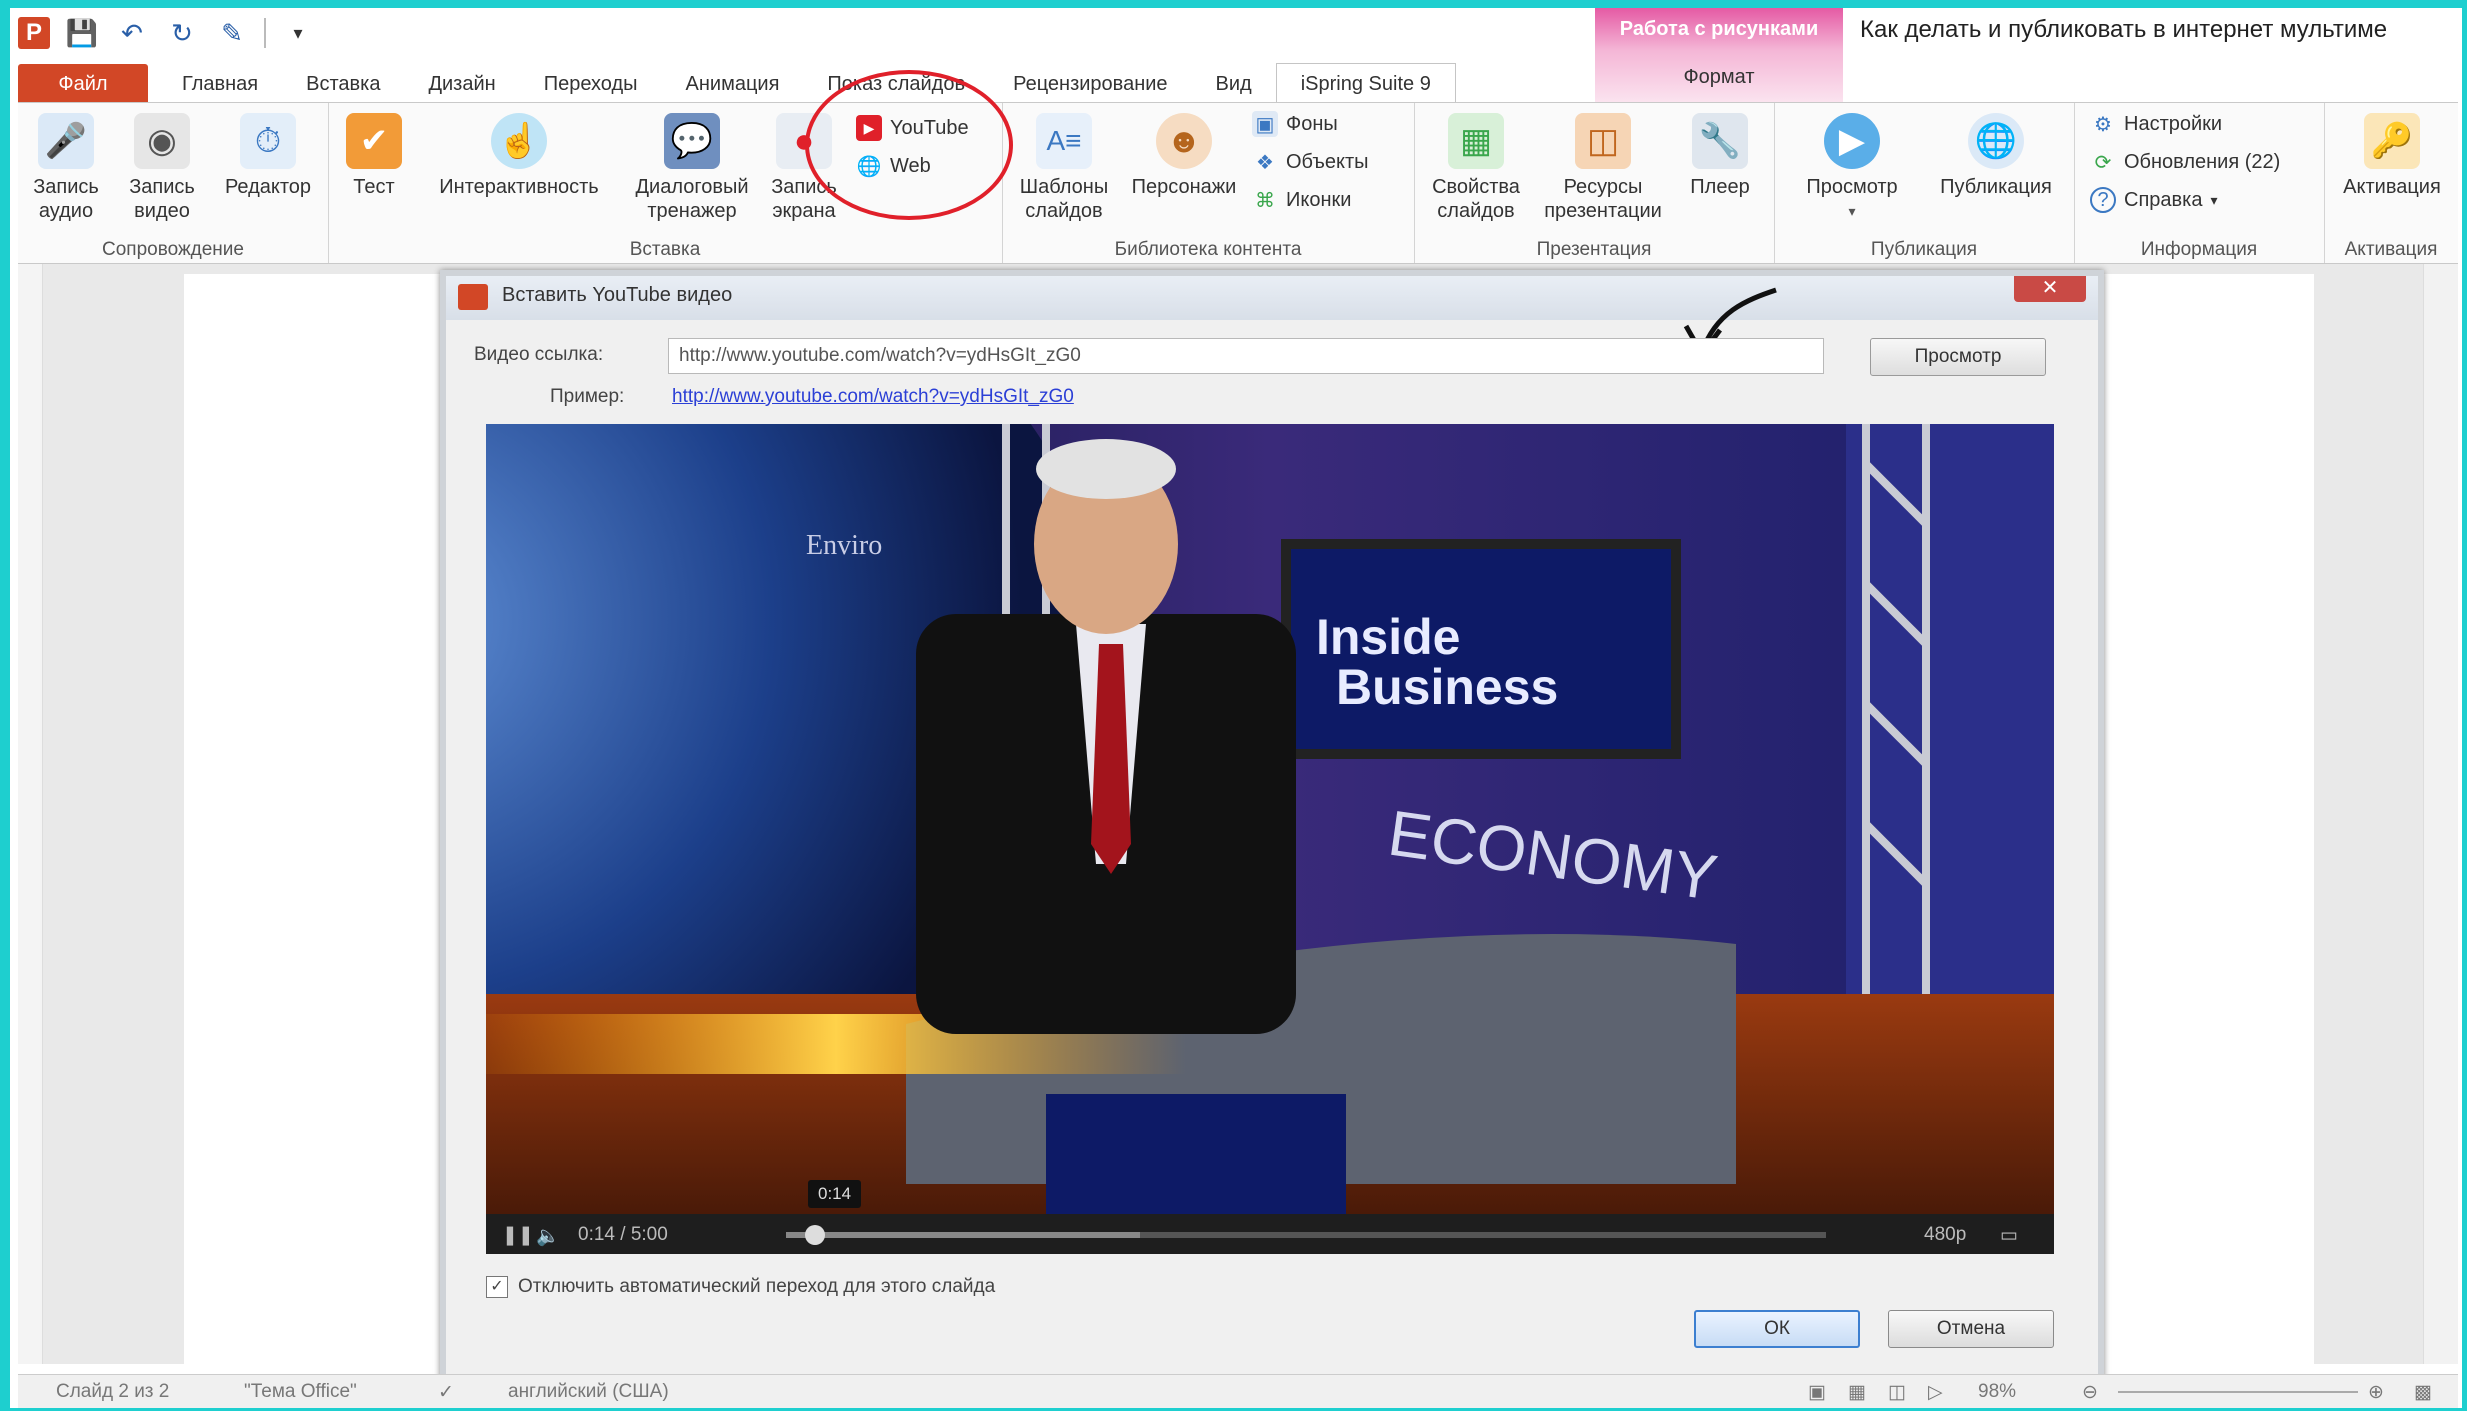 This screenshot has height=1411, width=2467. I want to click on spellcheck-icon: ✓, so click(446, 1392).